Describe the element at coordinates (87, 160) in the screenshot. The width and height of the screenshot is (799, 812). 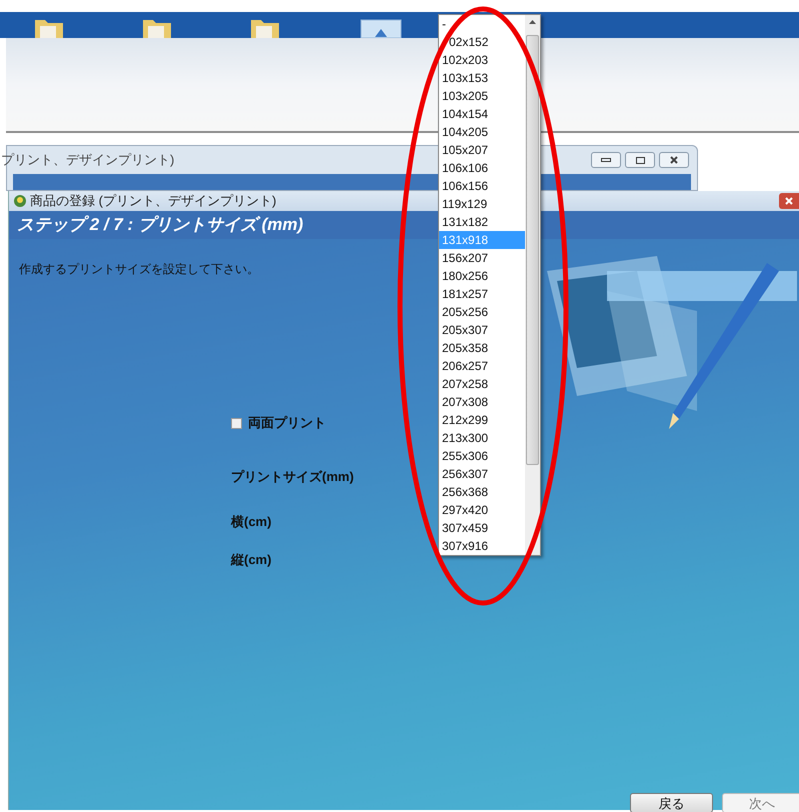
I see `window-title: プリント、デザインプリント)` at that location.